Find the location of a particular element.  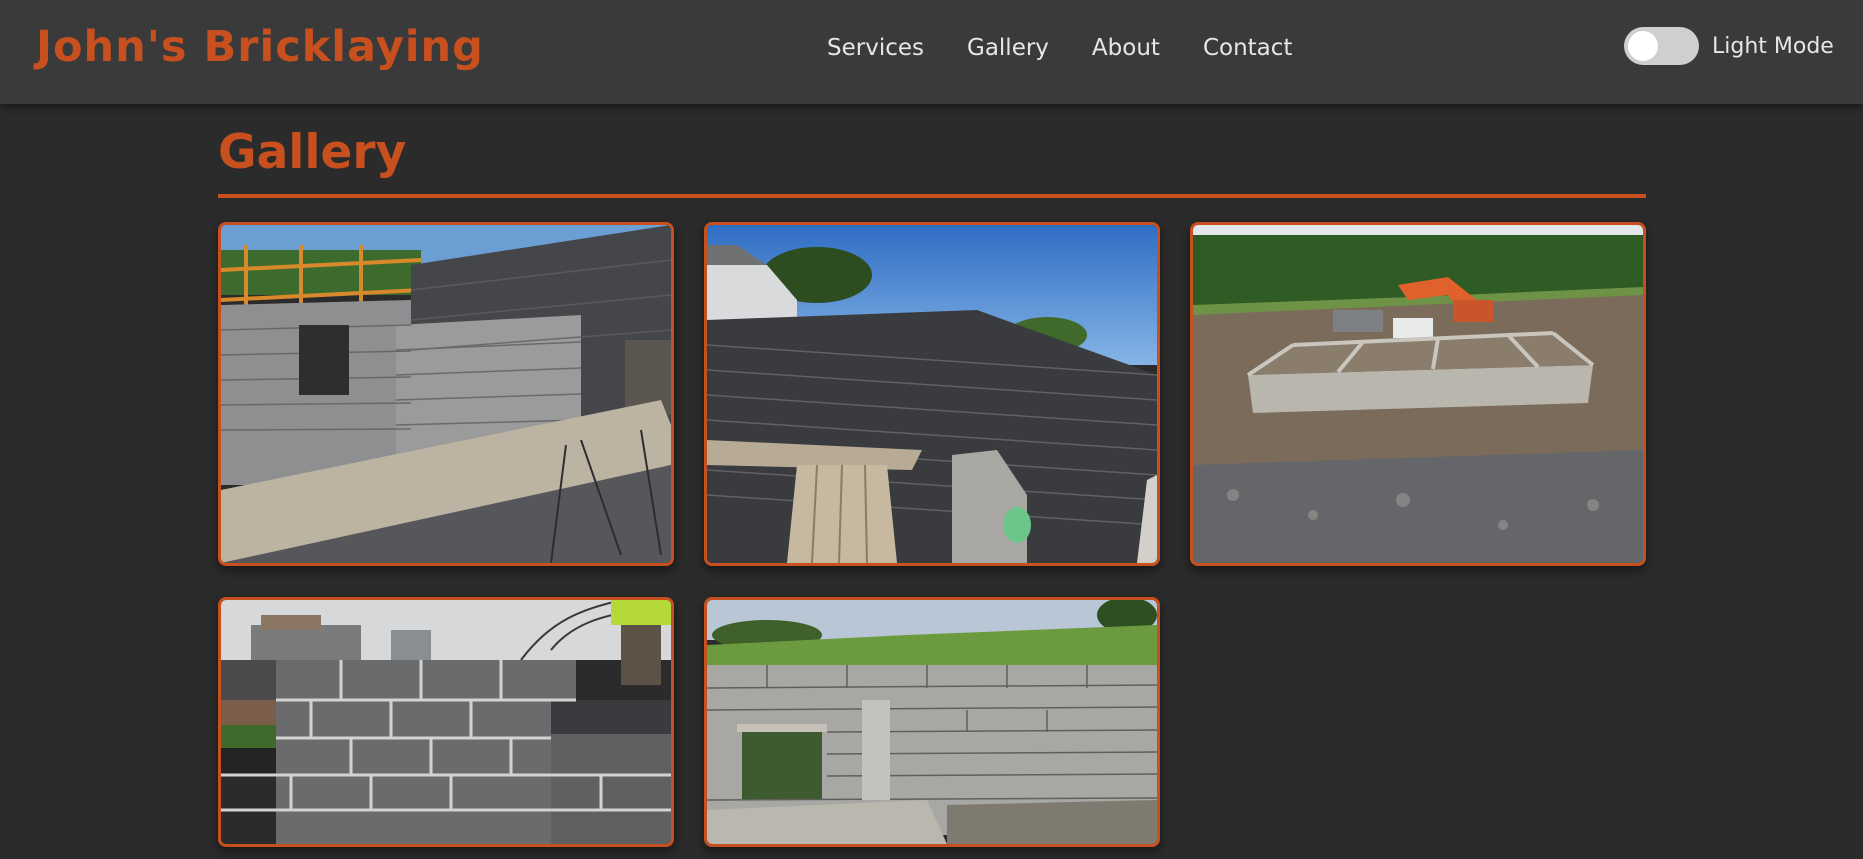

theme-toggle is located at coordinates (1661, 46).